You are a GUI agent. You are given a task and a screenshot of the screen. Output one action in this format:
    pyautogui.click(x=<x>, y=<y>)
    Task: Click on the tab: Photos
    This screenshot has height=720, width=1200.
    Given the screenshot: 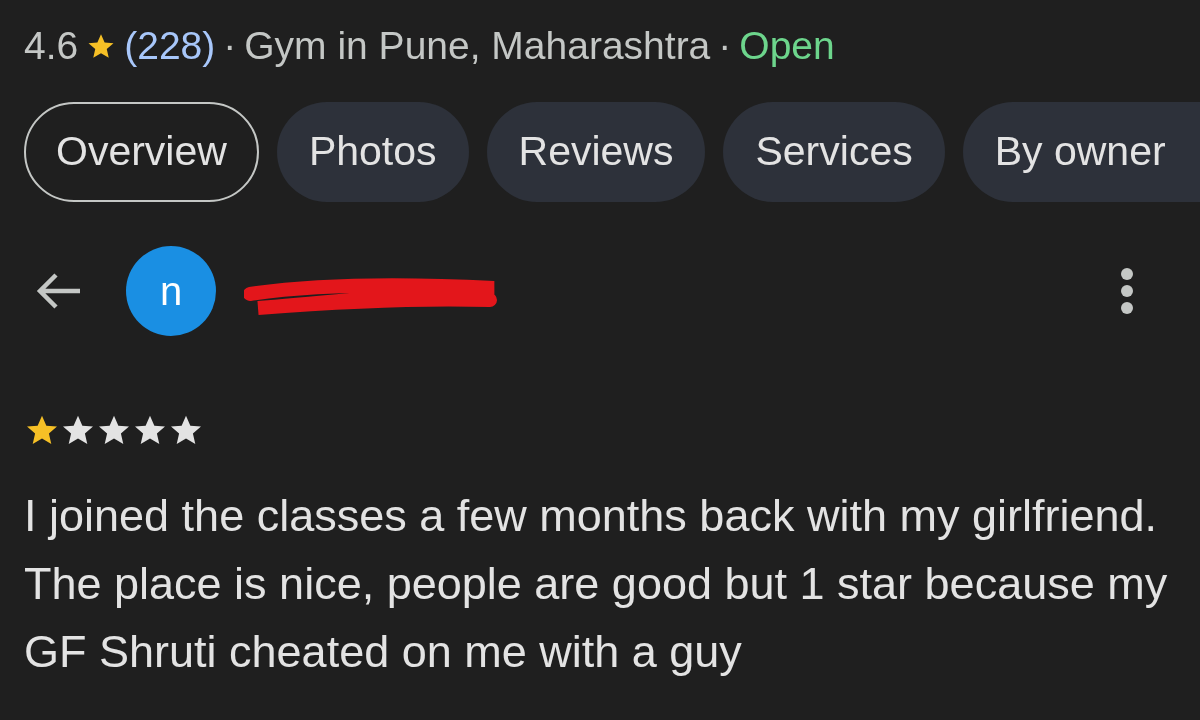 What is the action you would take?
    pyautogui.click(x=372, y=152)
    